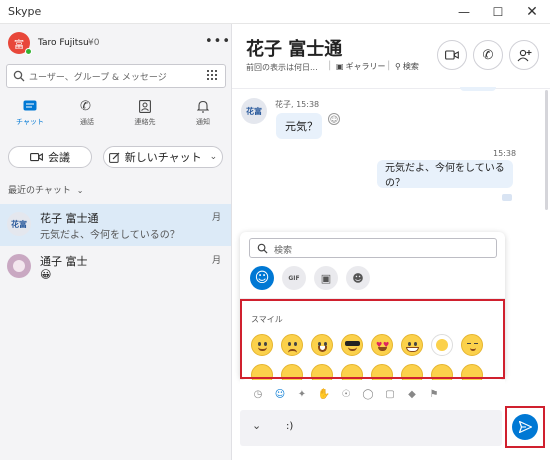 The image size is (550, 460). What do you see at coordinates (289, 426) in the screenshot?
I see `message-input: :)` at bounding box center [289, 426].